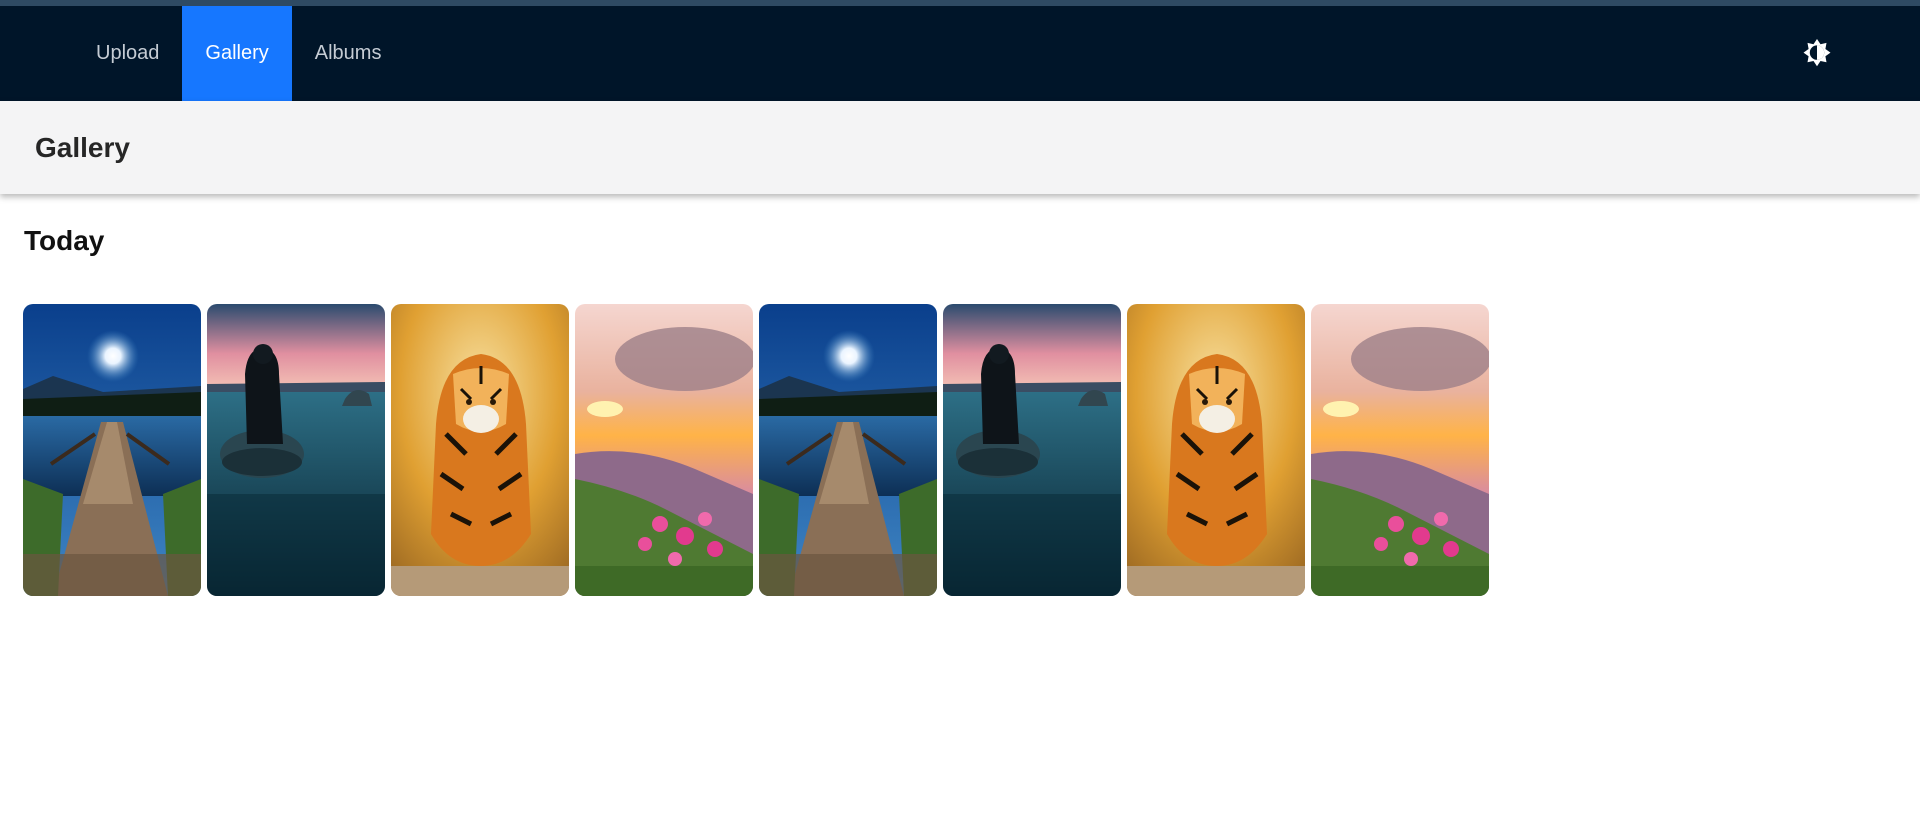 Image resolution: width=1920 pixels, height=827 pixels. I want to click on photo-thumb-sunset-flowers, so click(664, 450).